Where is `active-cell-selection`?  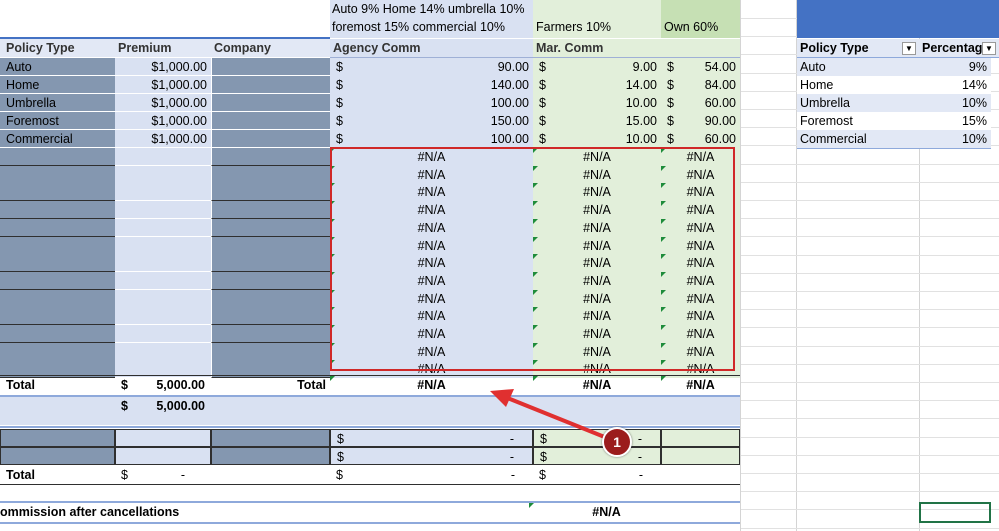 active-cell-selection is located at coordinates (955, 512).